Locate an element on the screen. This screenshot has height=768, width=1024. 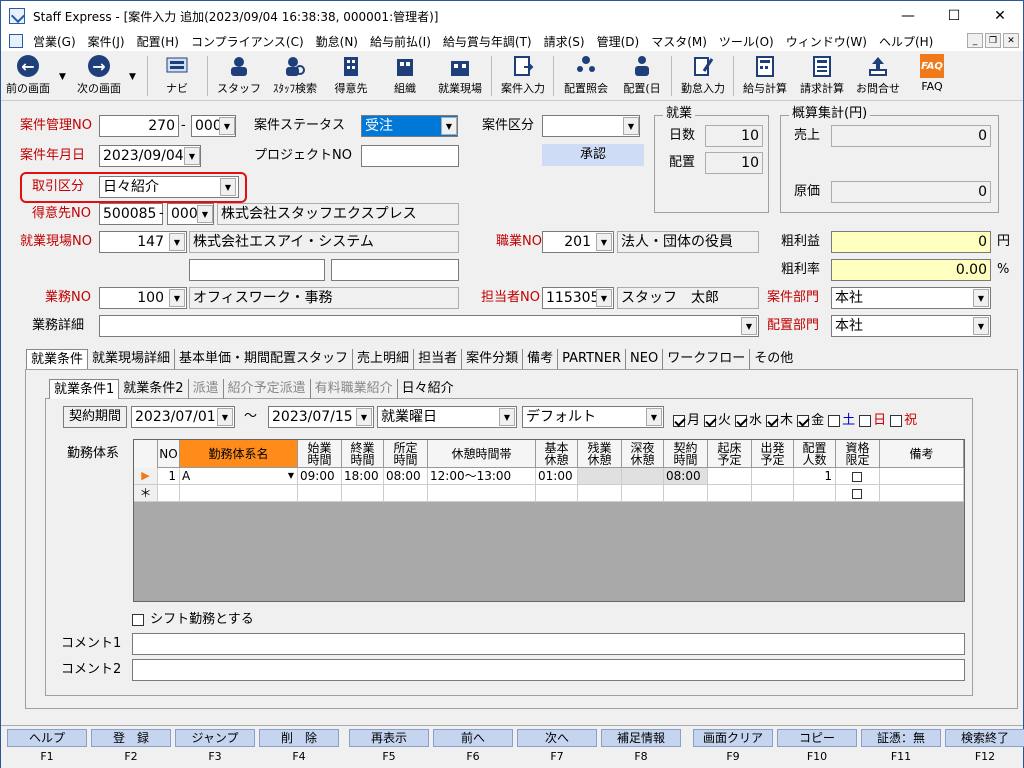
comment2-field is located at coordinates (548, 670).